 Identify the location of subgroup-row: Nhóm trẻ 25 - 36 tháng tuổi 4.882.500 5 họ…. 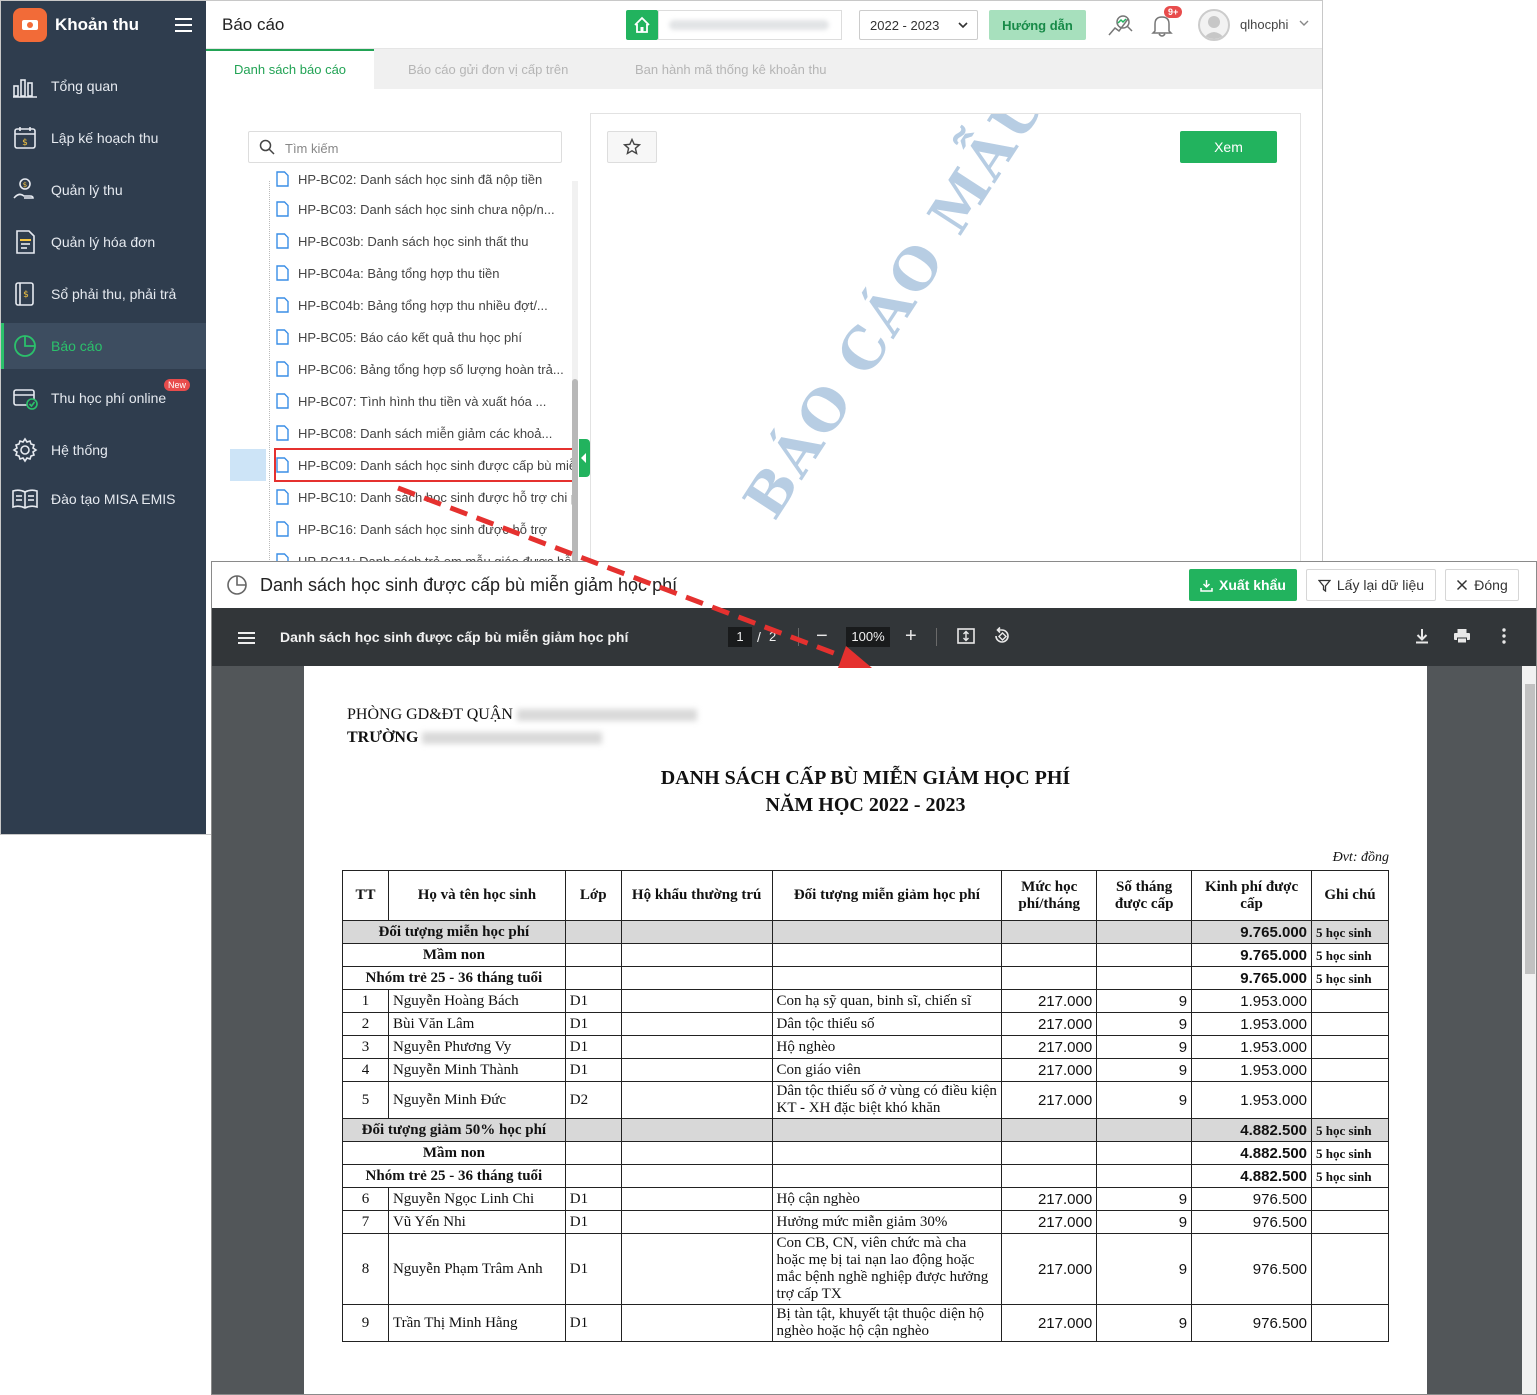
(865, 1176).